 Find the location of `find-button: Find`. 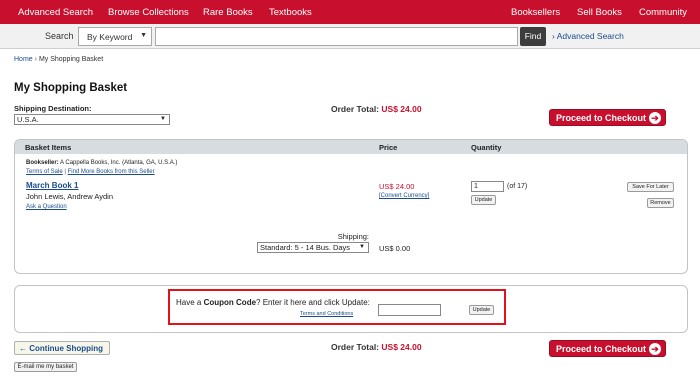

find-button: Find is located at coordinates (533, 36).